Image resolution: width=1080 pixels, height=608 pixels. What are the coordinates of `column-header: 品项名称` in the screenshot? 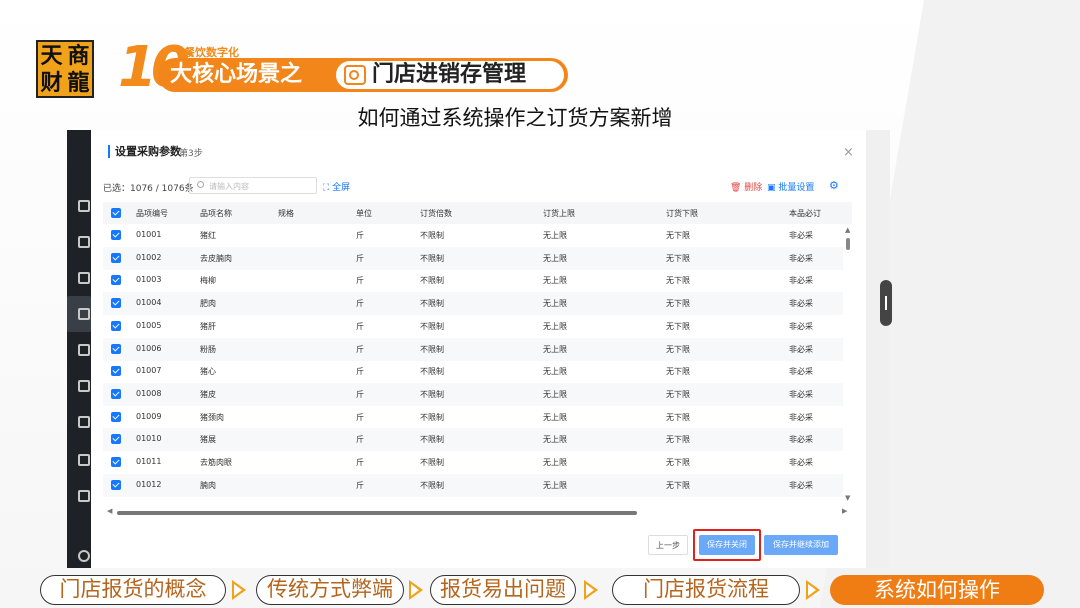 It's located at (216, 213).